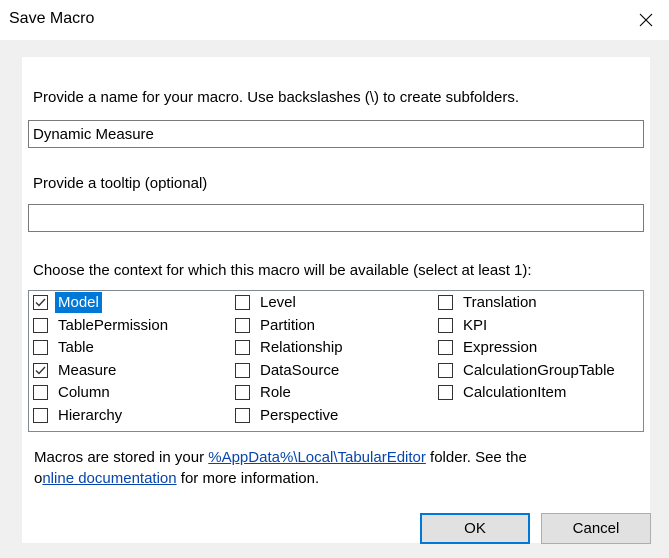  What do you see at coordinates (475, 325) in the screenshot?
I see `context-item-label: KPI` at bounding box center [475, 325].